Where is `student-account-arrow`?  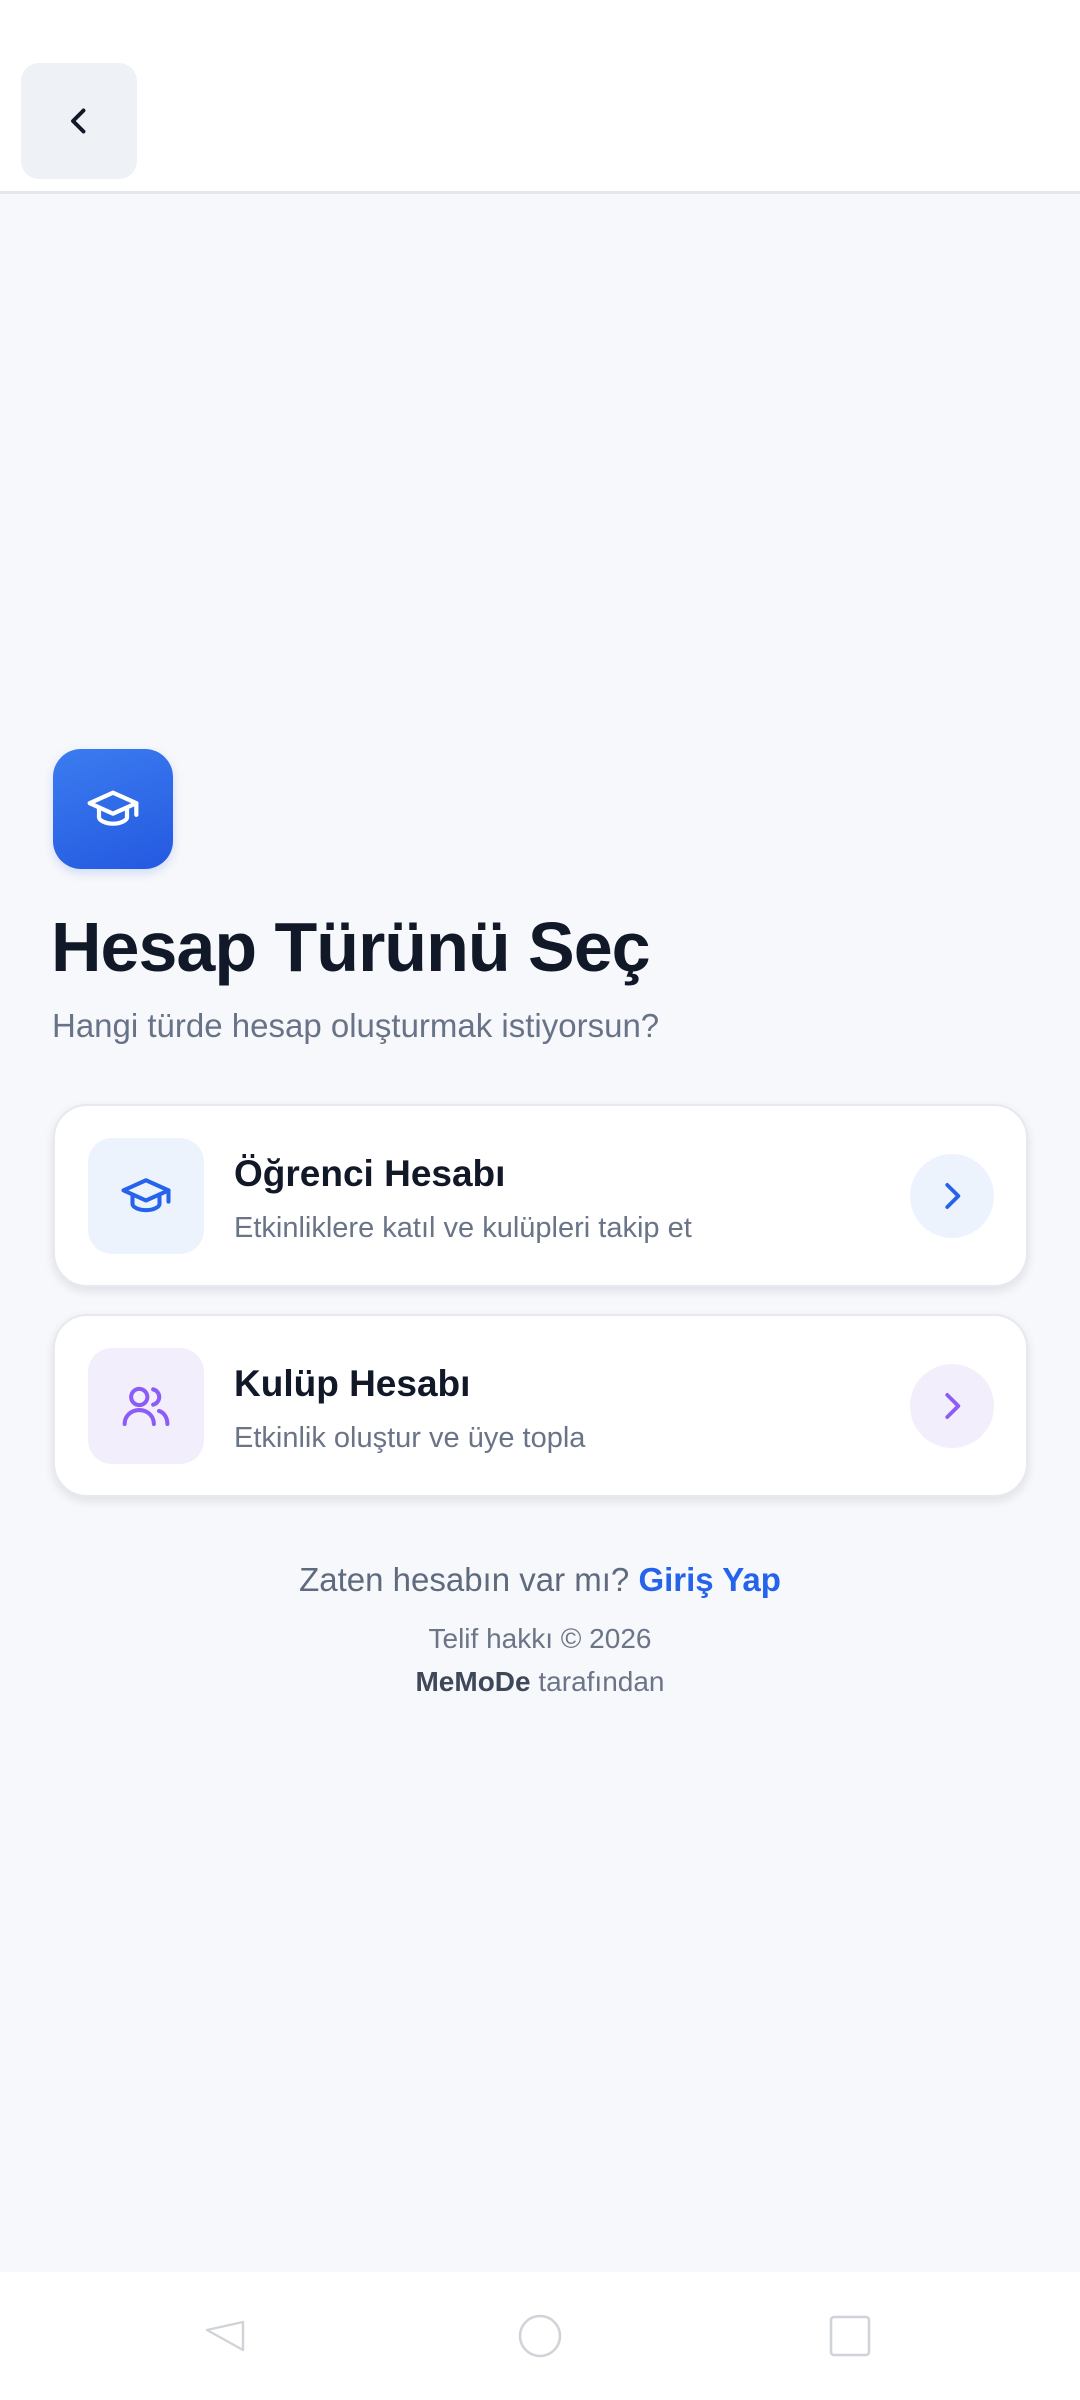
student-account-arrow is located at coordinates (952, 1196).